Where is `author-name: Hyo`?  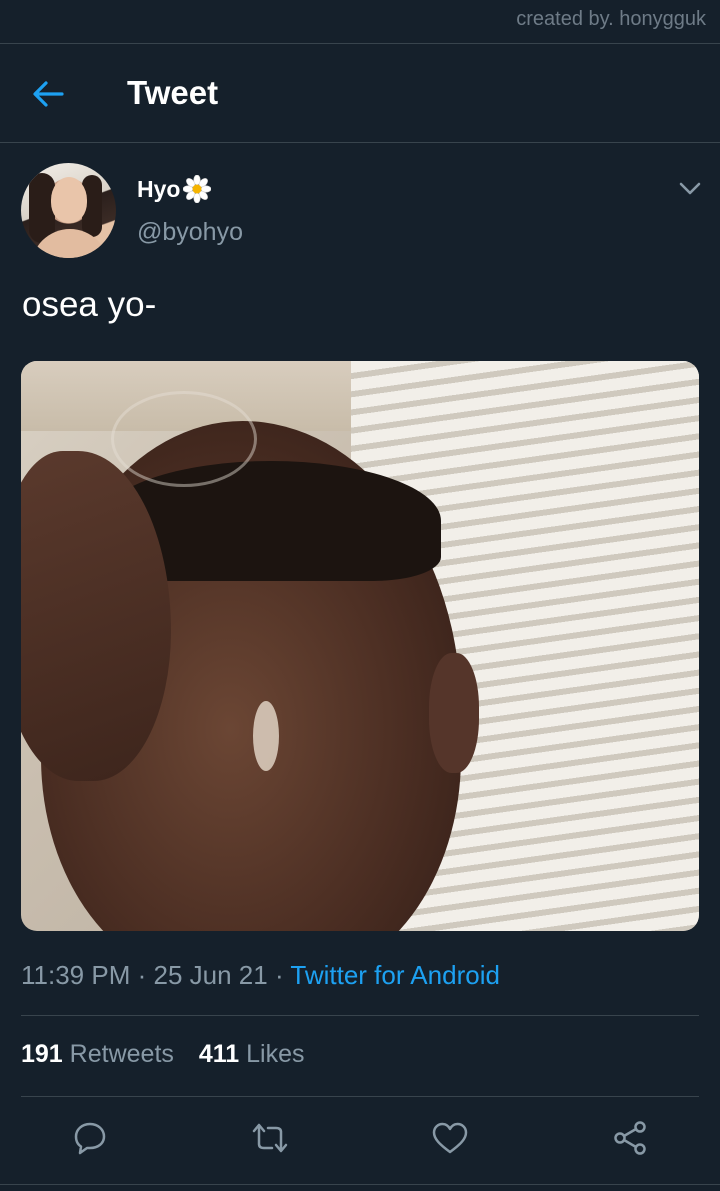
author-name: Hyo is located at coordinates (174, 189).